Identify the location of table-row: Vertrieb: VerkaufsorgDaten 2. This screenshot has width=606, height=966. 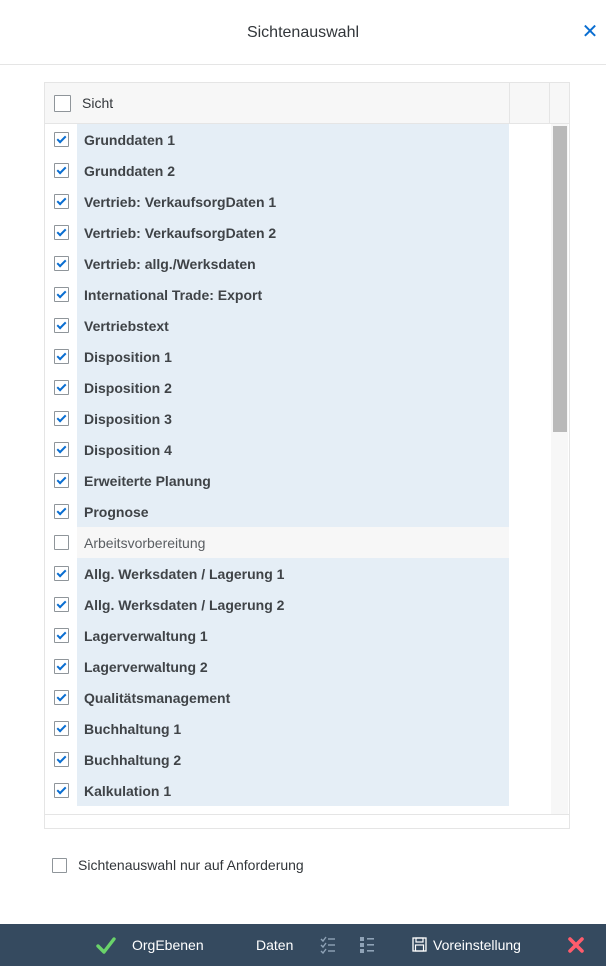
(298, 232).